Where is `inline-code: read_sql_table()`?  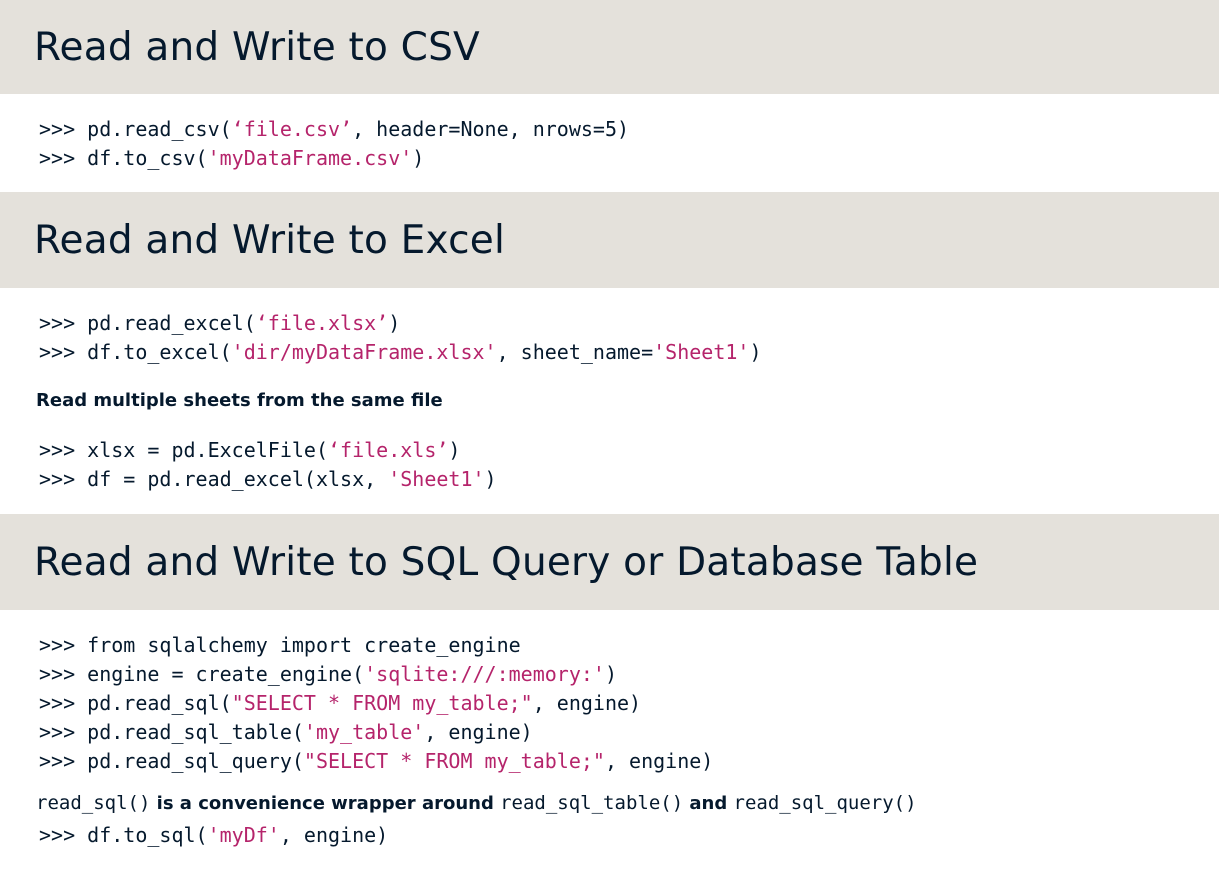 inline-code: read_sql_table() is located at coordinates (592, 803).